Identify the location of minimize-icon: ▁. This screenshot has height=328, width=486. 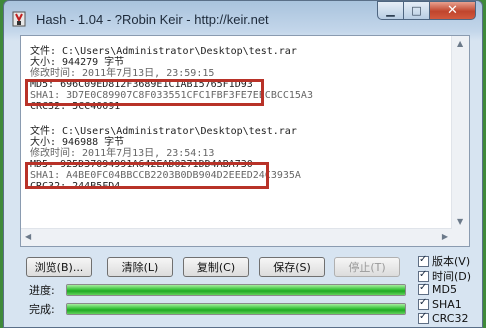
(390, 10).